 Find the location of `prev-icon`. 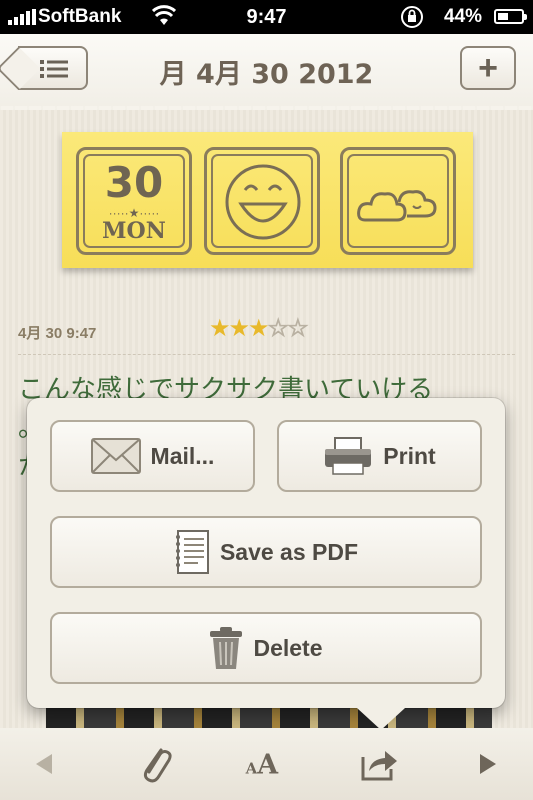

prev-icon is located at coordinates (44, 764).